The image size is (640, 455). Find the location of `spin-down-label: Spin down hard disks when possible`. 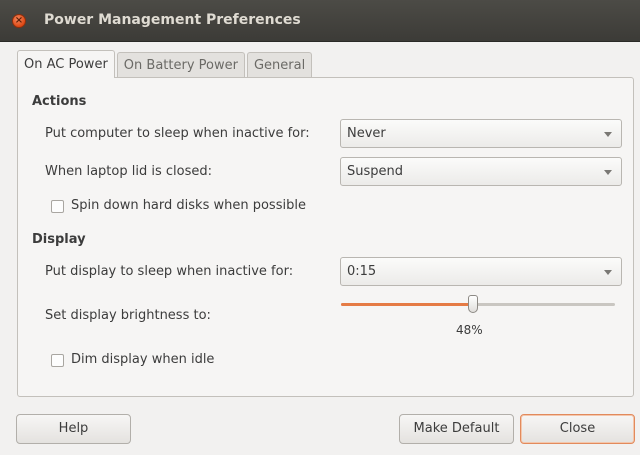

spin-down-label: Spin down hard disks when possible is located at coordinates (188, 205).